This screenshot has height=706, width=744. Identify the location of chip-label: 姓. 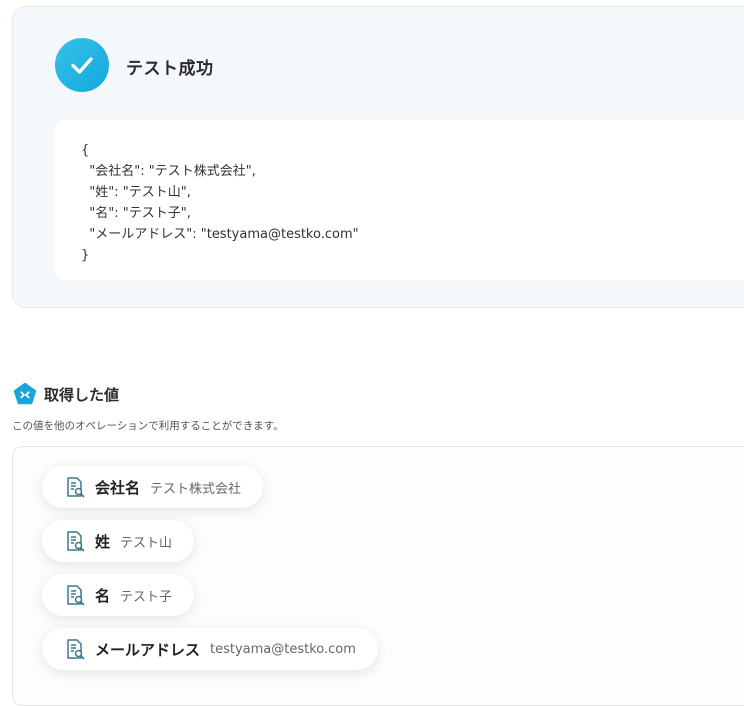
(103, 541).